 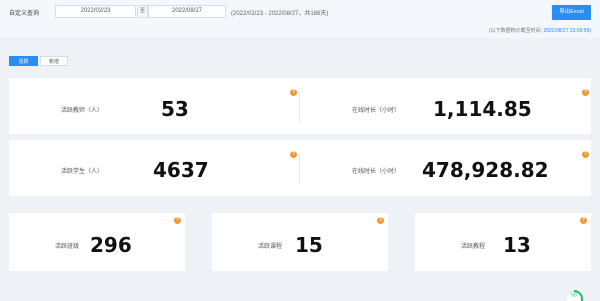 I want to click on active-teachers-metric: 活跃教师（人） 53, so click(x=125, y=109).